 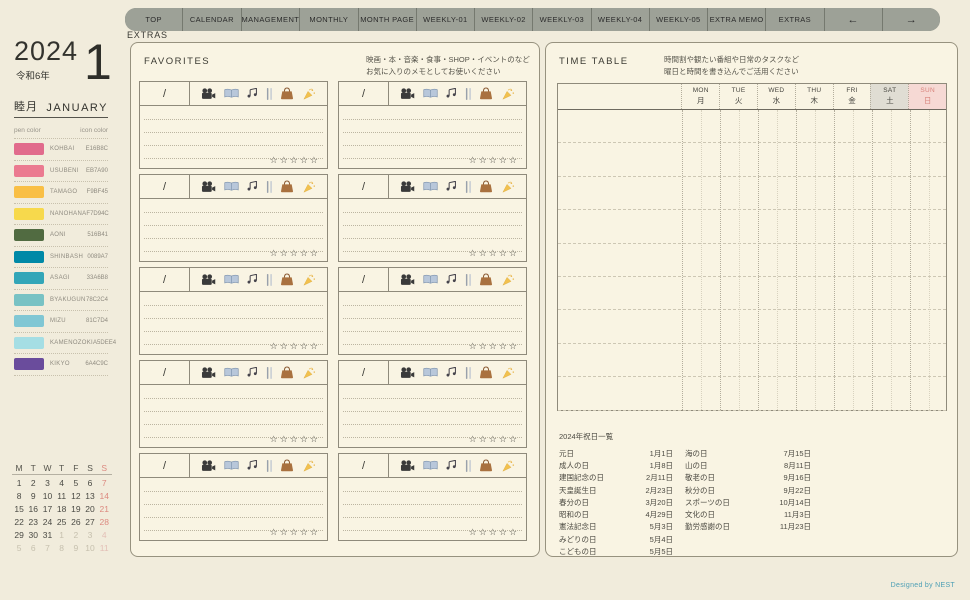 What do you see at coordinates (387, 19) in the screenshot?
I see `tab-month-page: MONTH PAGE` at bounding box center [387, 19].